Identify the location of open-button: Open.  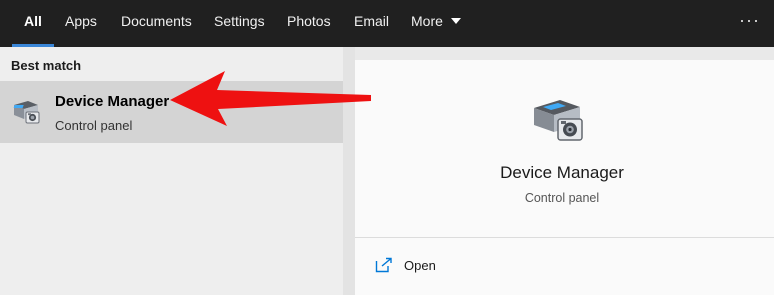
(405, 265).